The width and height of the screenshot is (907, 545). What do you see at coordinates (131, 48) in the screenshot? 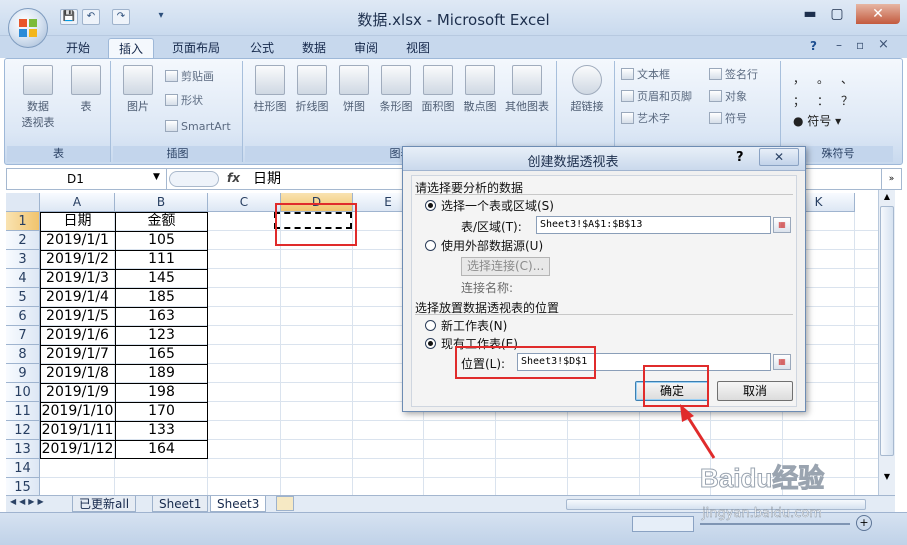
I see `tab-insert: 插入` at bounding box center [131, 48].